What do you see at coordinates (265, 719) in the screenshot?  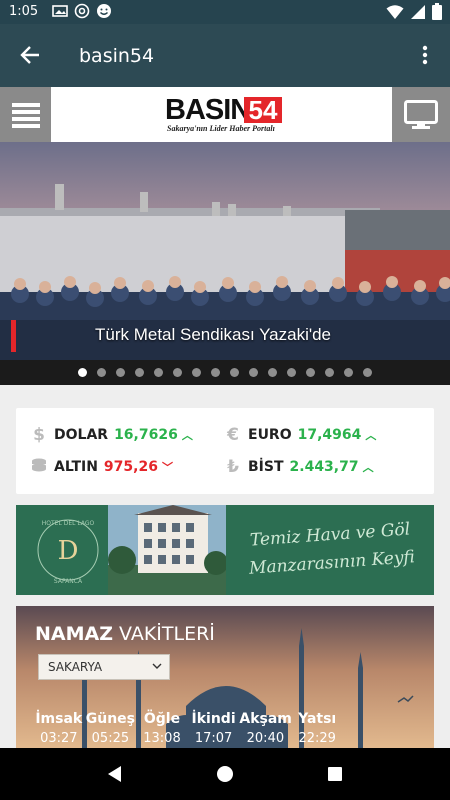 I see `prayer-name: Akşam` at bounding box center [265, 719].